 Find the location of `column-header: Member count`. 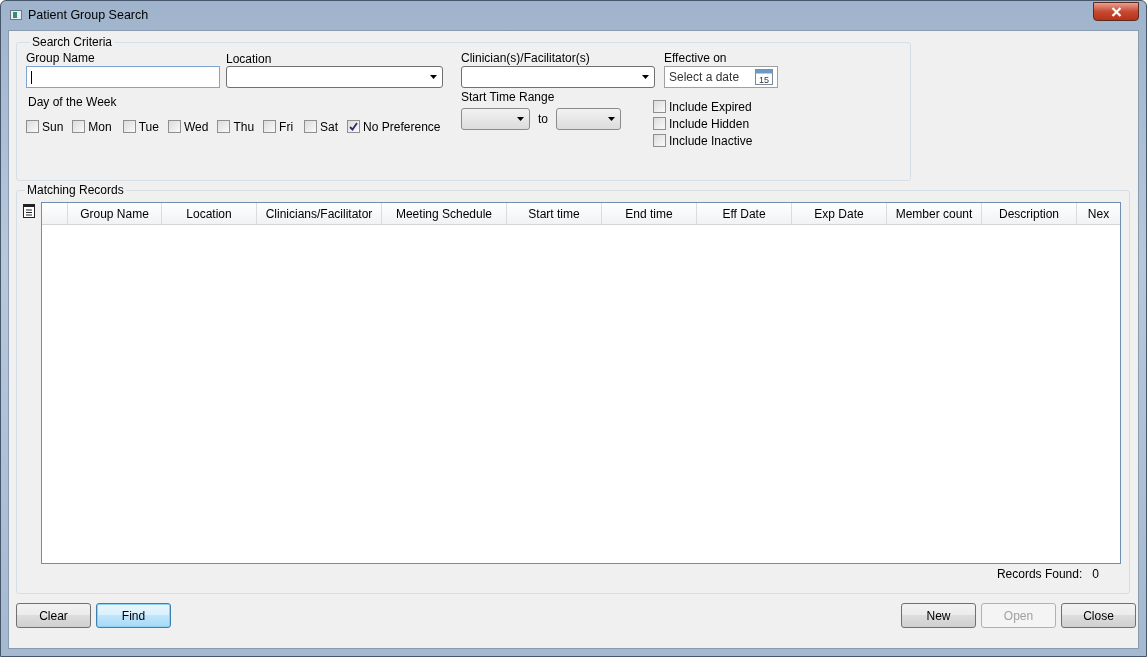

column-header: Member count is located at coordinates (934, 213).